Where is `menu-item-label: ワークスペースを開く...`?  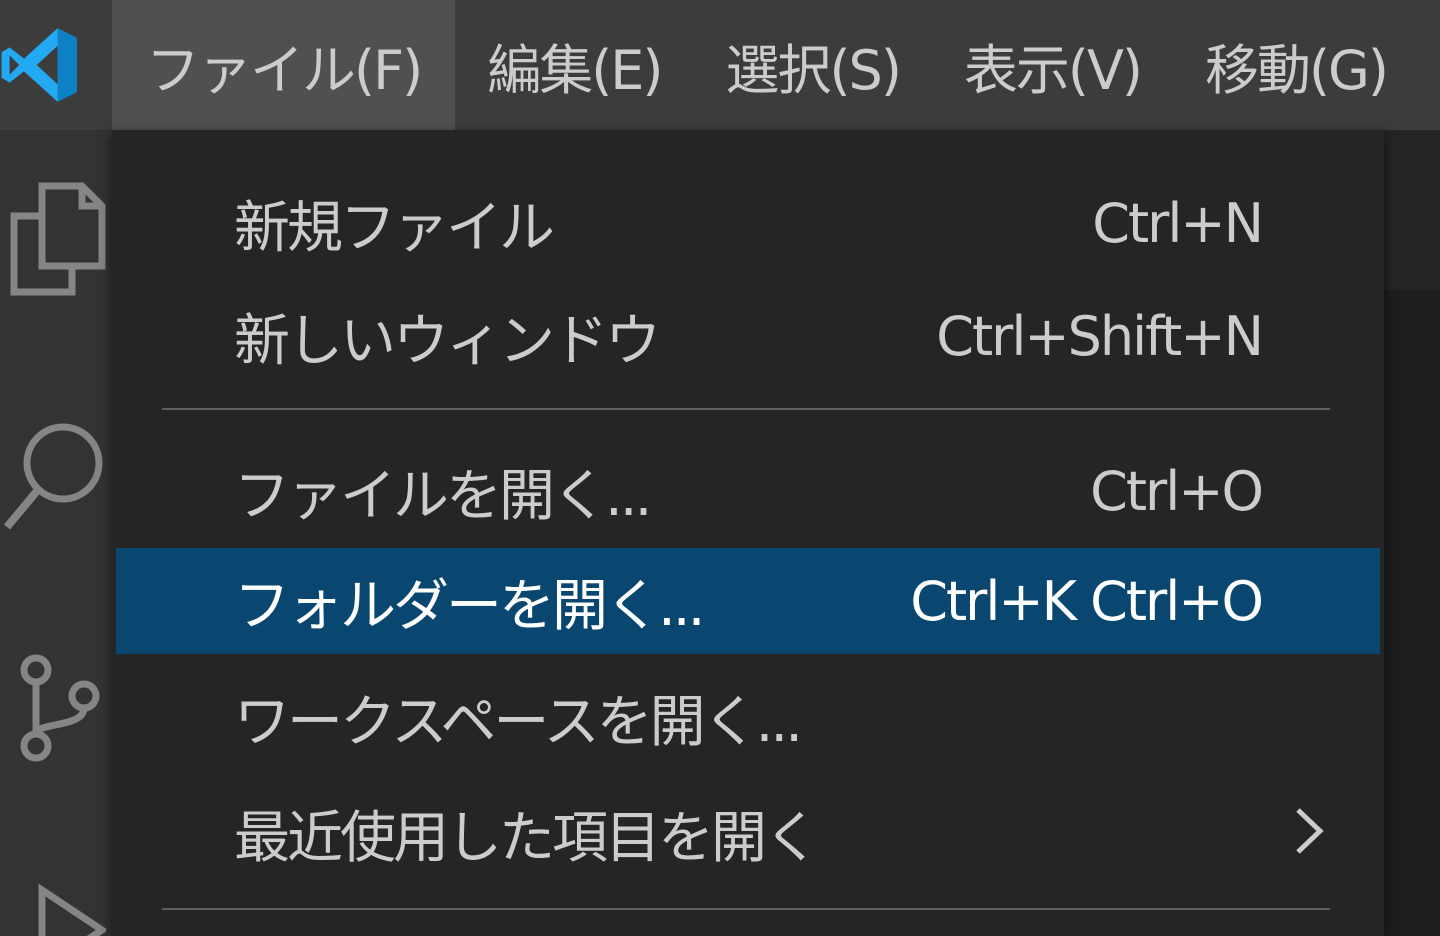 menu-item-label: ワークスペースを開く... is located at coordinates (518, 722).